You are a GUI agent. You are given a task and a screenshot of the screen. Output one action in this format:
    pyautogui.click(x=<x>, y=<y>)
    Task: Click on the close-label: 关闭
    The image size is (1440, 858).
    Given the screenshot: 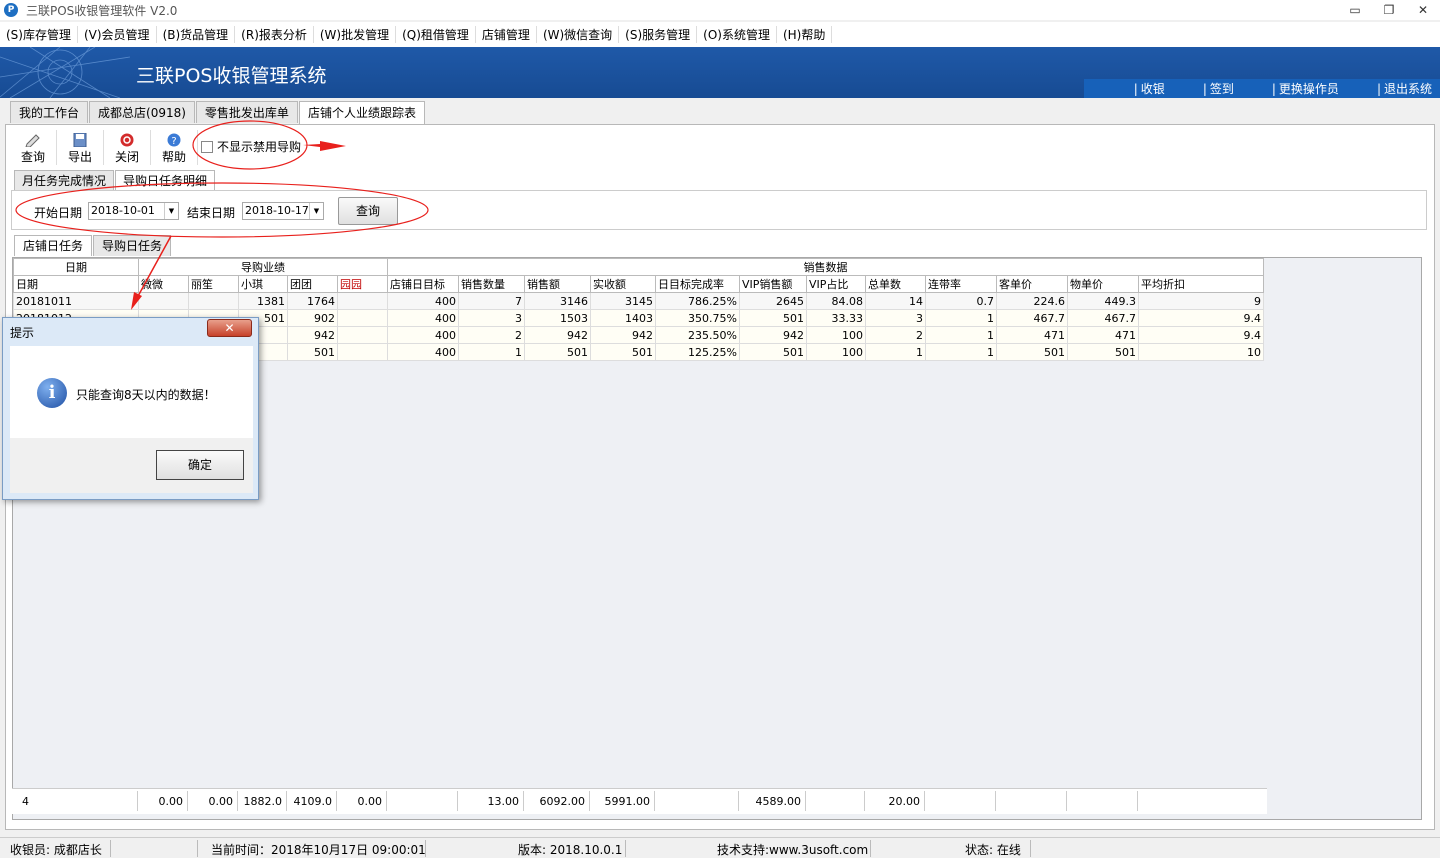 What is the action you would take?
    pyautogui.click(x=126, y=157)
    